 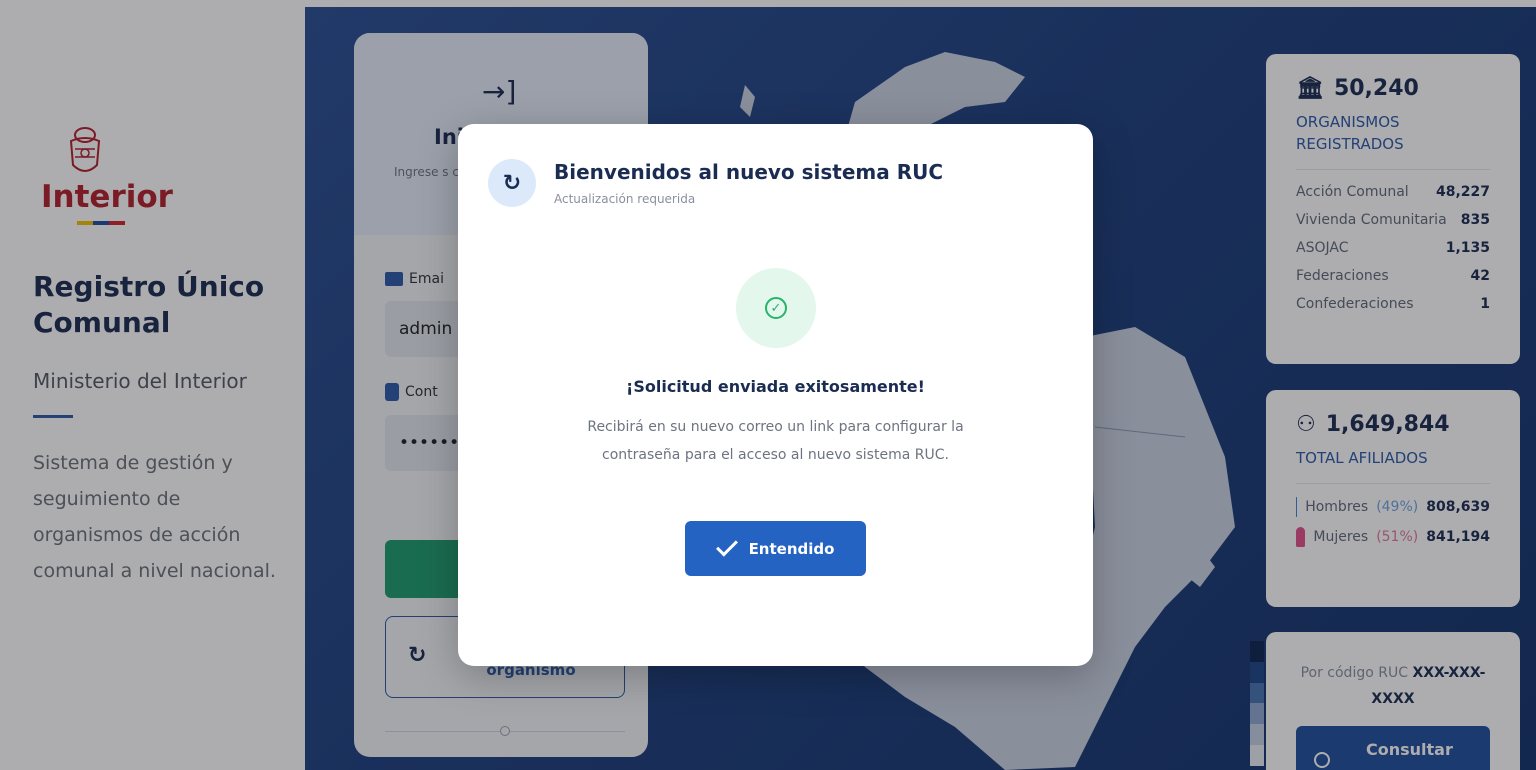 I want to click on understood-button: Entendido, so click(x=775, y=548).